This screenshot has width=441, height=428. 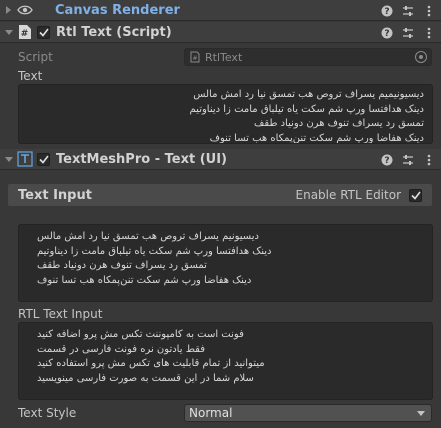 What do you see at coordinates (211, 413) in the screenshot?
I see `text-style-value: Normal` at bounding box center [211, 413].